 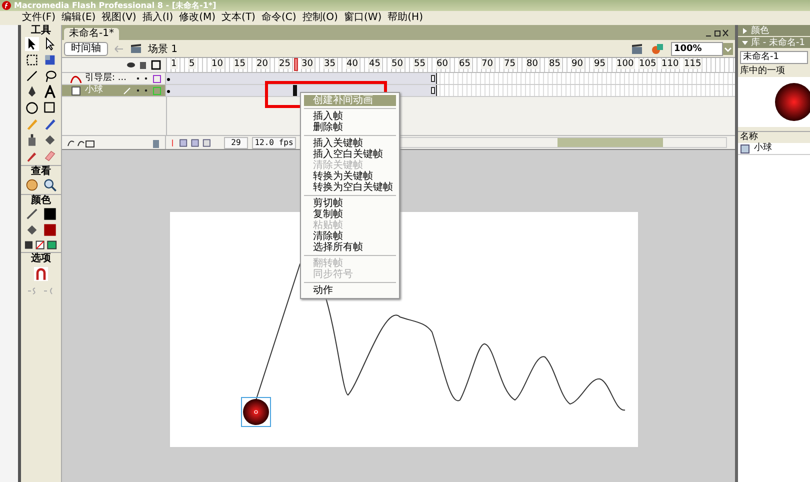 What do you see at coordinates (50, 76) in the screenshot?
I see `lasso-tool-icon` at bounding box center [50, 76].